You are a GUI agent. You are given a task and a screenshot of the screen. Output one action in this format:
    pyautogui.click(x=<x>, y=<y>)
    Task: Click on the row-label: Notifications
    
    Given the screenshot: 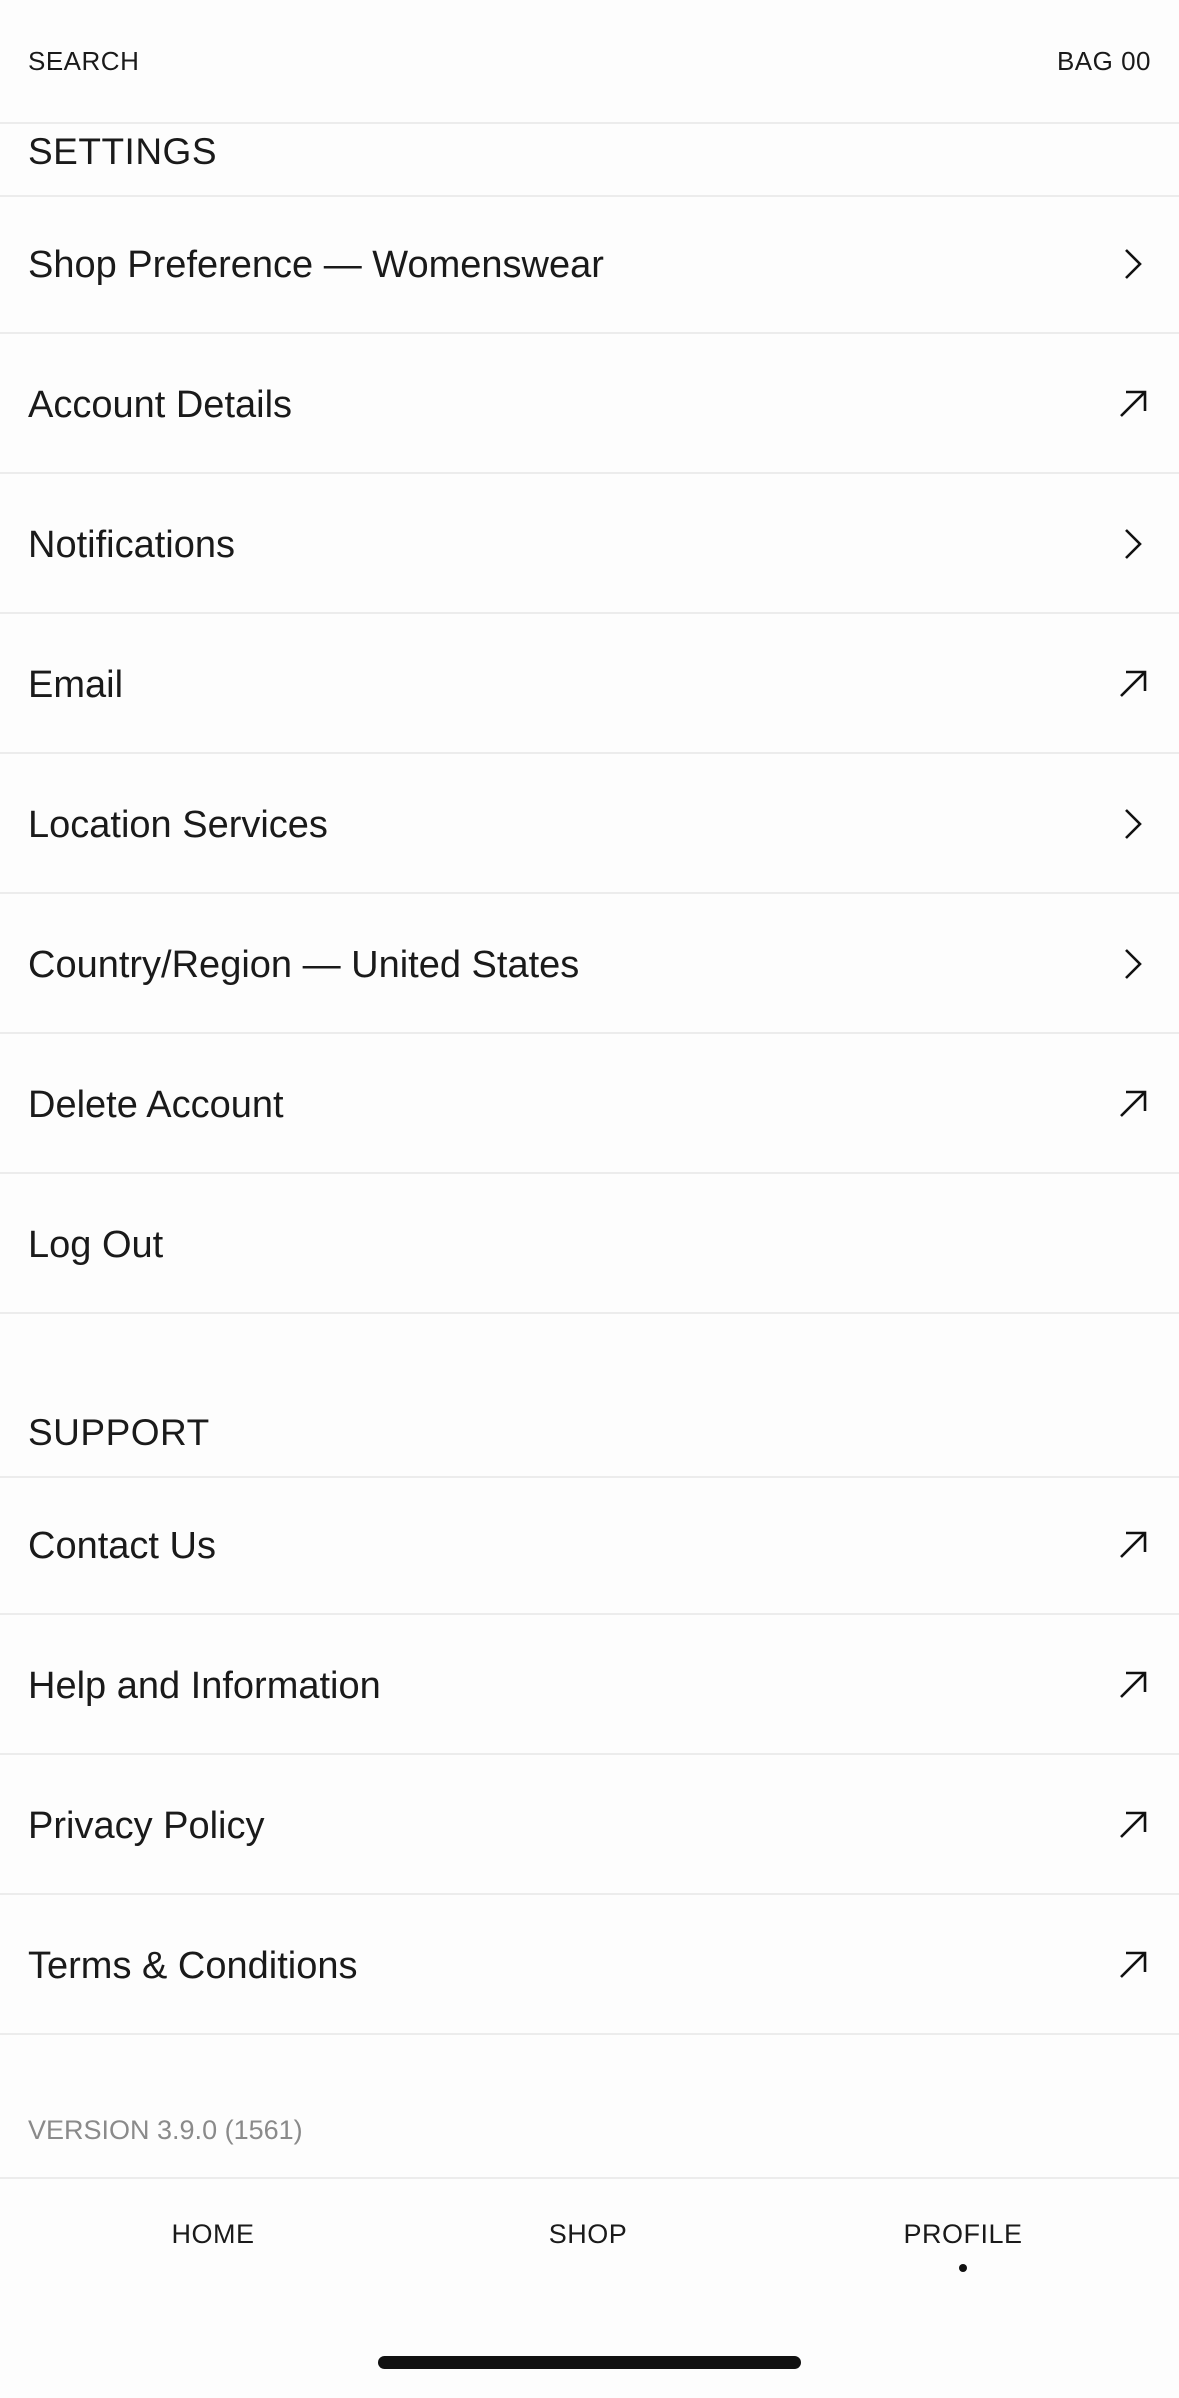 What is the action you would take?
    pyautogui.click(x=131, y=545)
    